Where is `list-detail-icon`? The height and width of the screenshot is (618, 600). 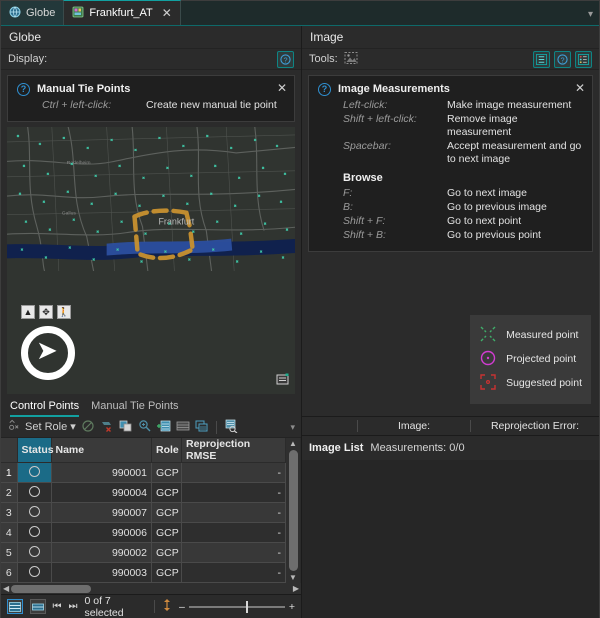
list-detail-icon is located at coordinates (541, 59).